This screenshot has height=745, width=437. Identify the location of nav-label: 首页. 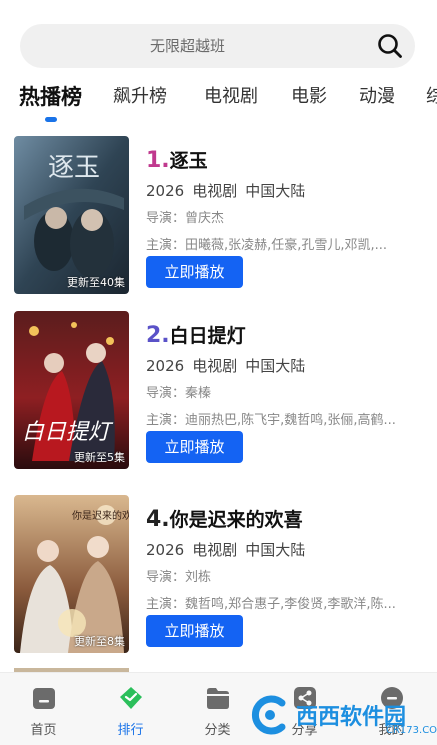
(43, 730).